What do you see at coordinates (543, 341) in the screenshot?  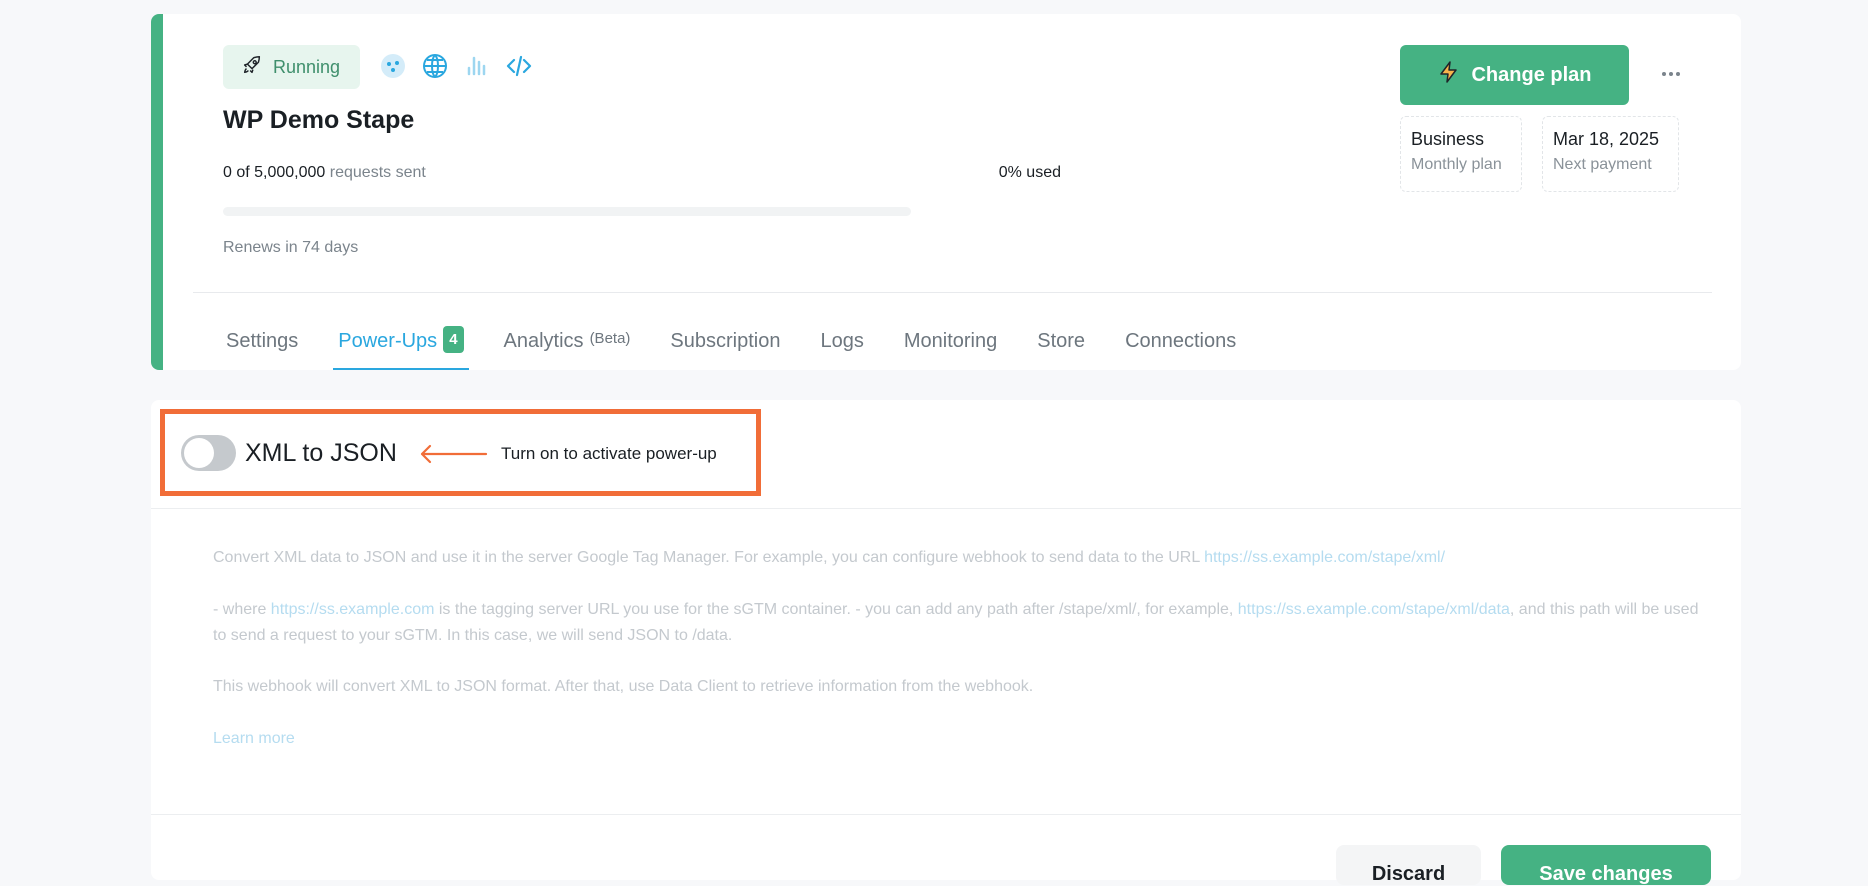 I see `tab-label: Analytics` at bounding box center [543, 341].